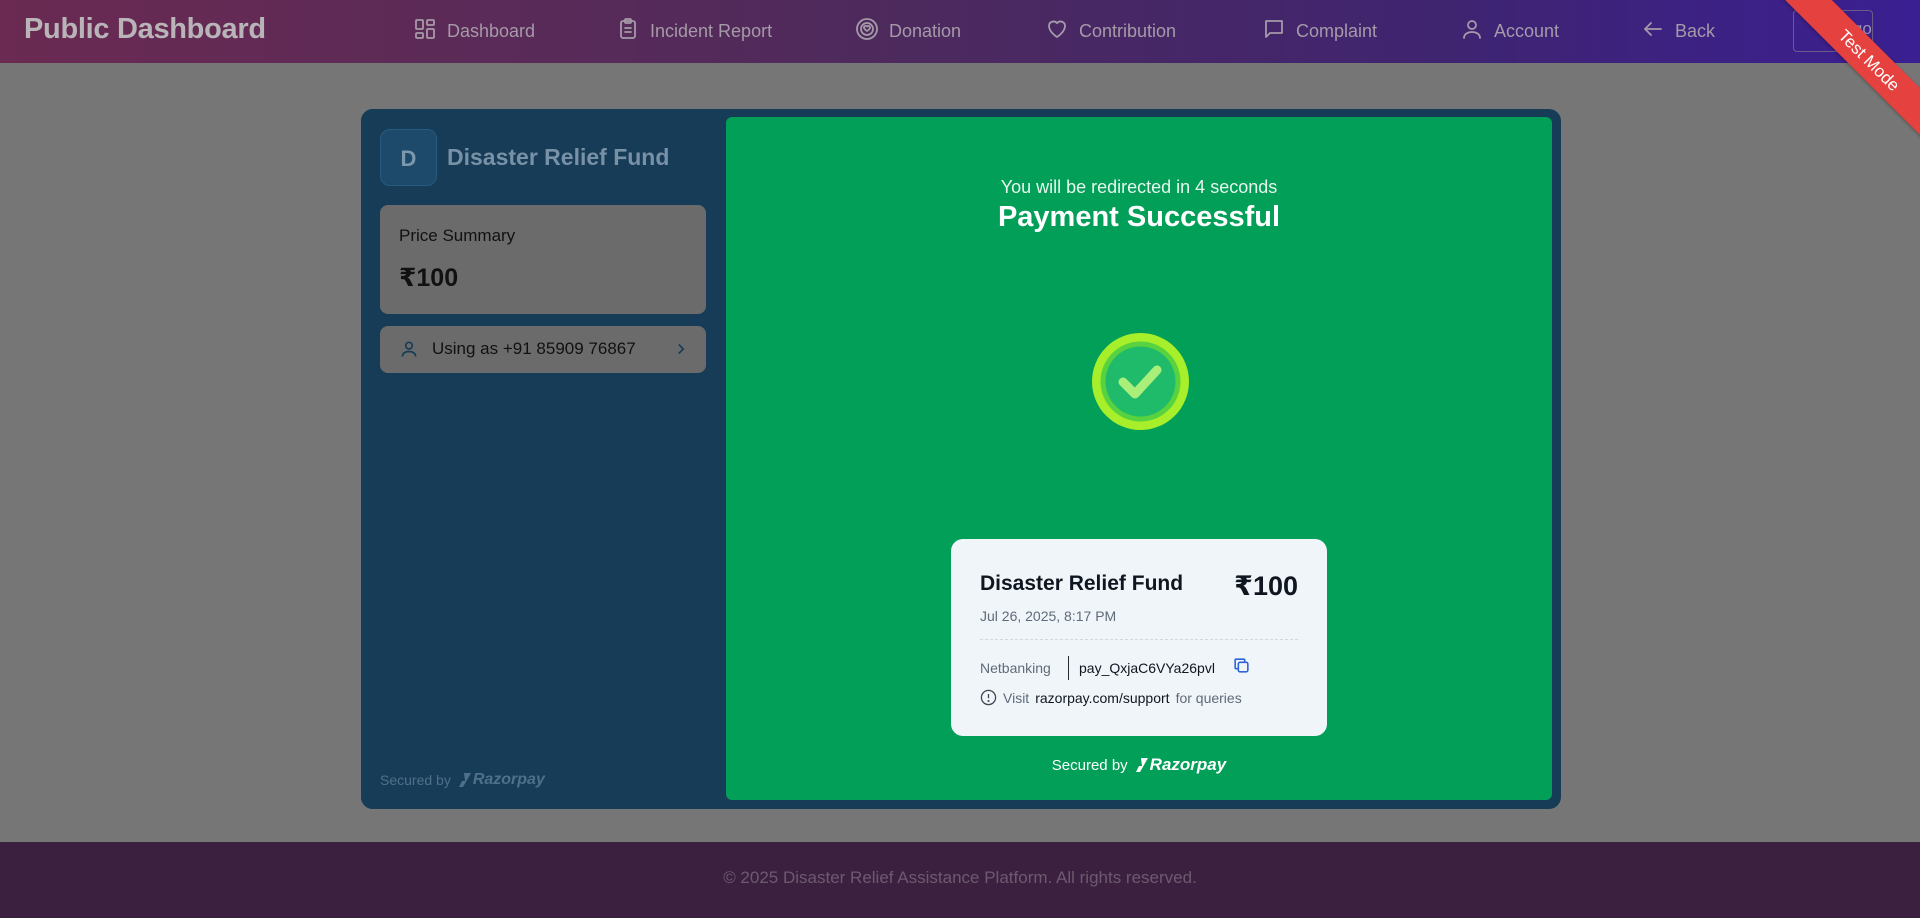  I want to click on test-mode-label: Test Mode, so click(1848, 77).